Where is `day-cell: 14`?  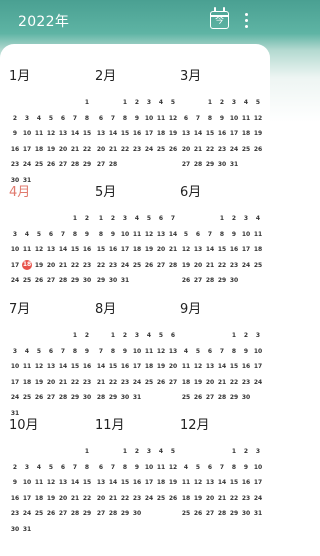
day-cell: 14 is located at coordinates (198, 133).